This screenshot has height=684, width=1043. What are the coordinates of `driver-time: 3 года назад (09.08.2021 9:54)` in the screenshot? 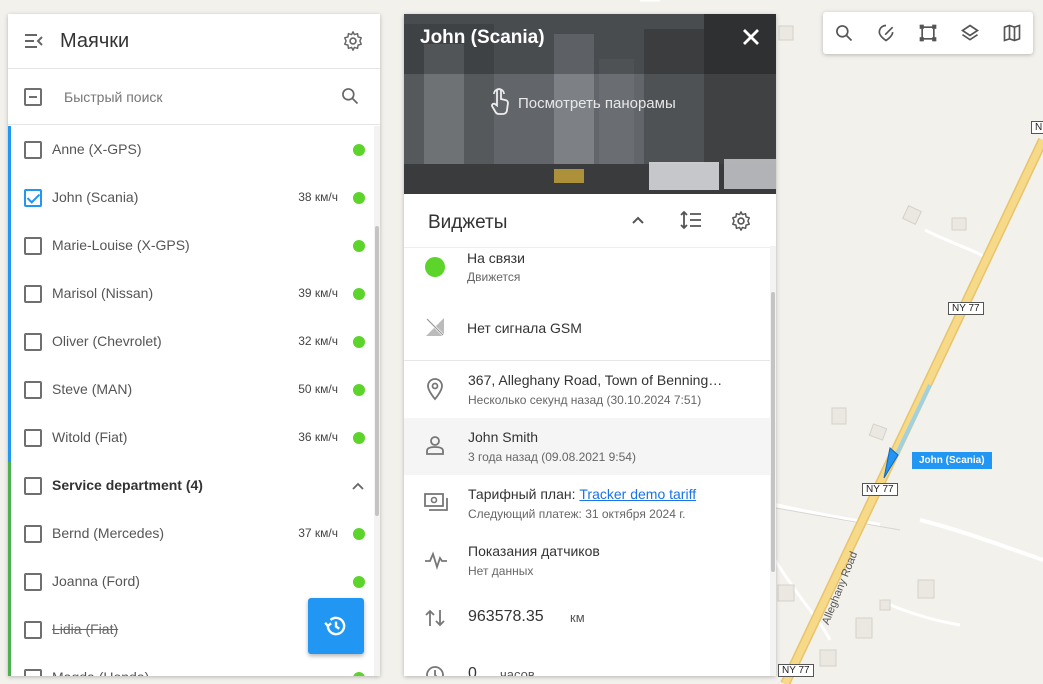 It's located at (552, 457).